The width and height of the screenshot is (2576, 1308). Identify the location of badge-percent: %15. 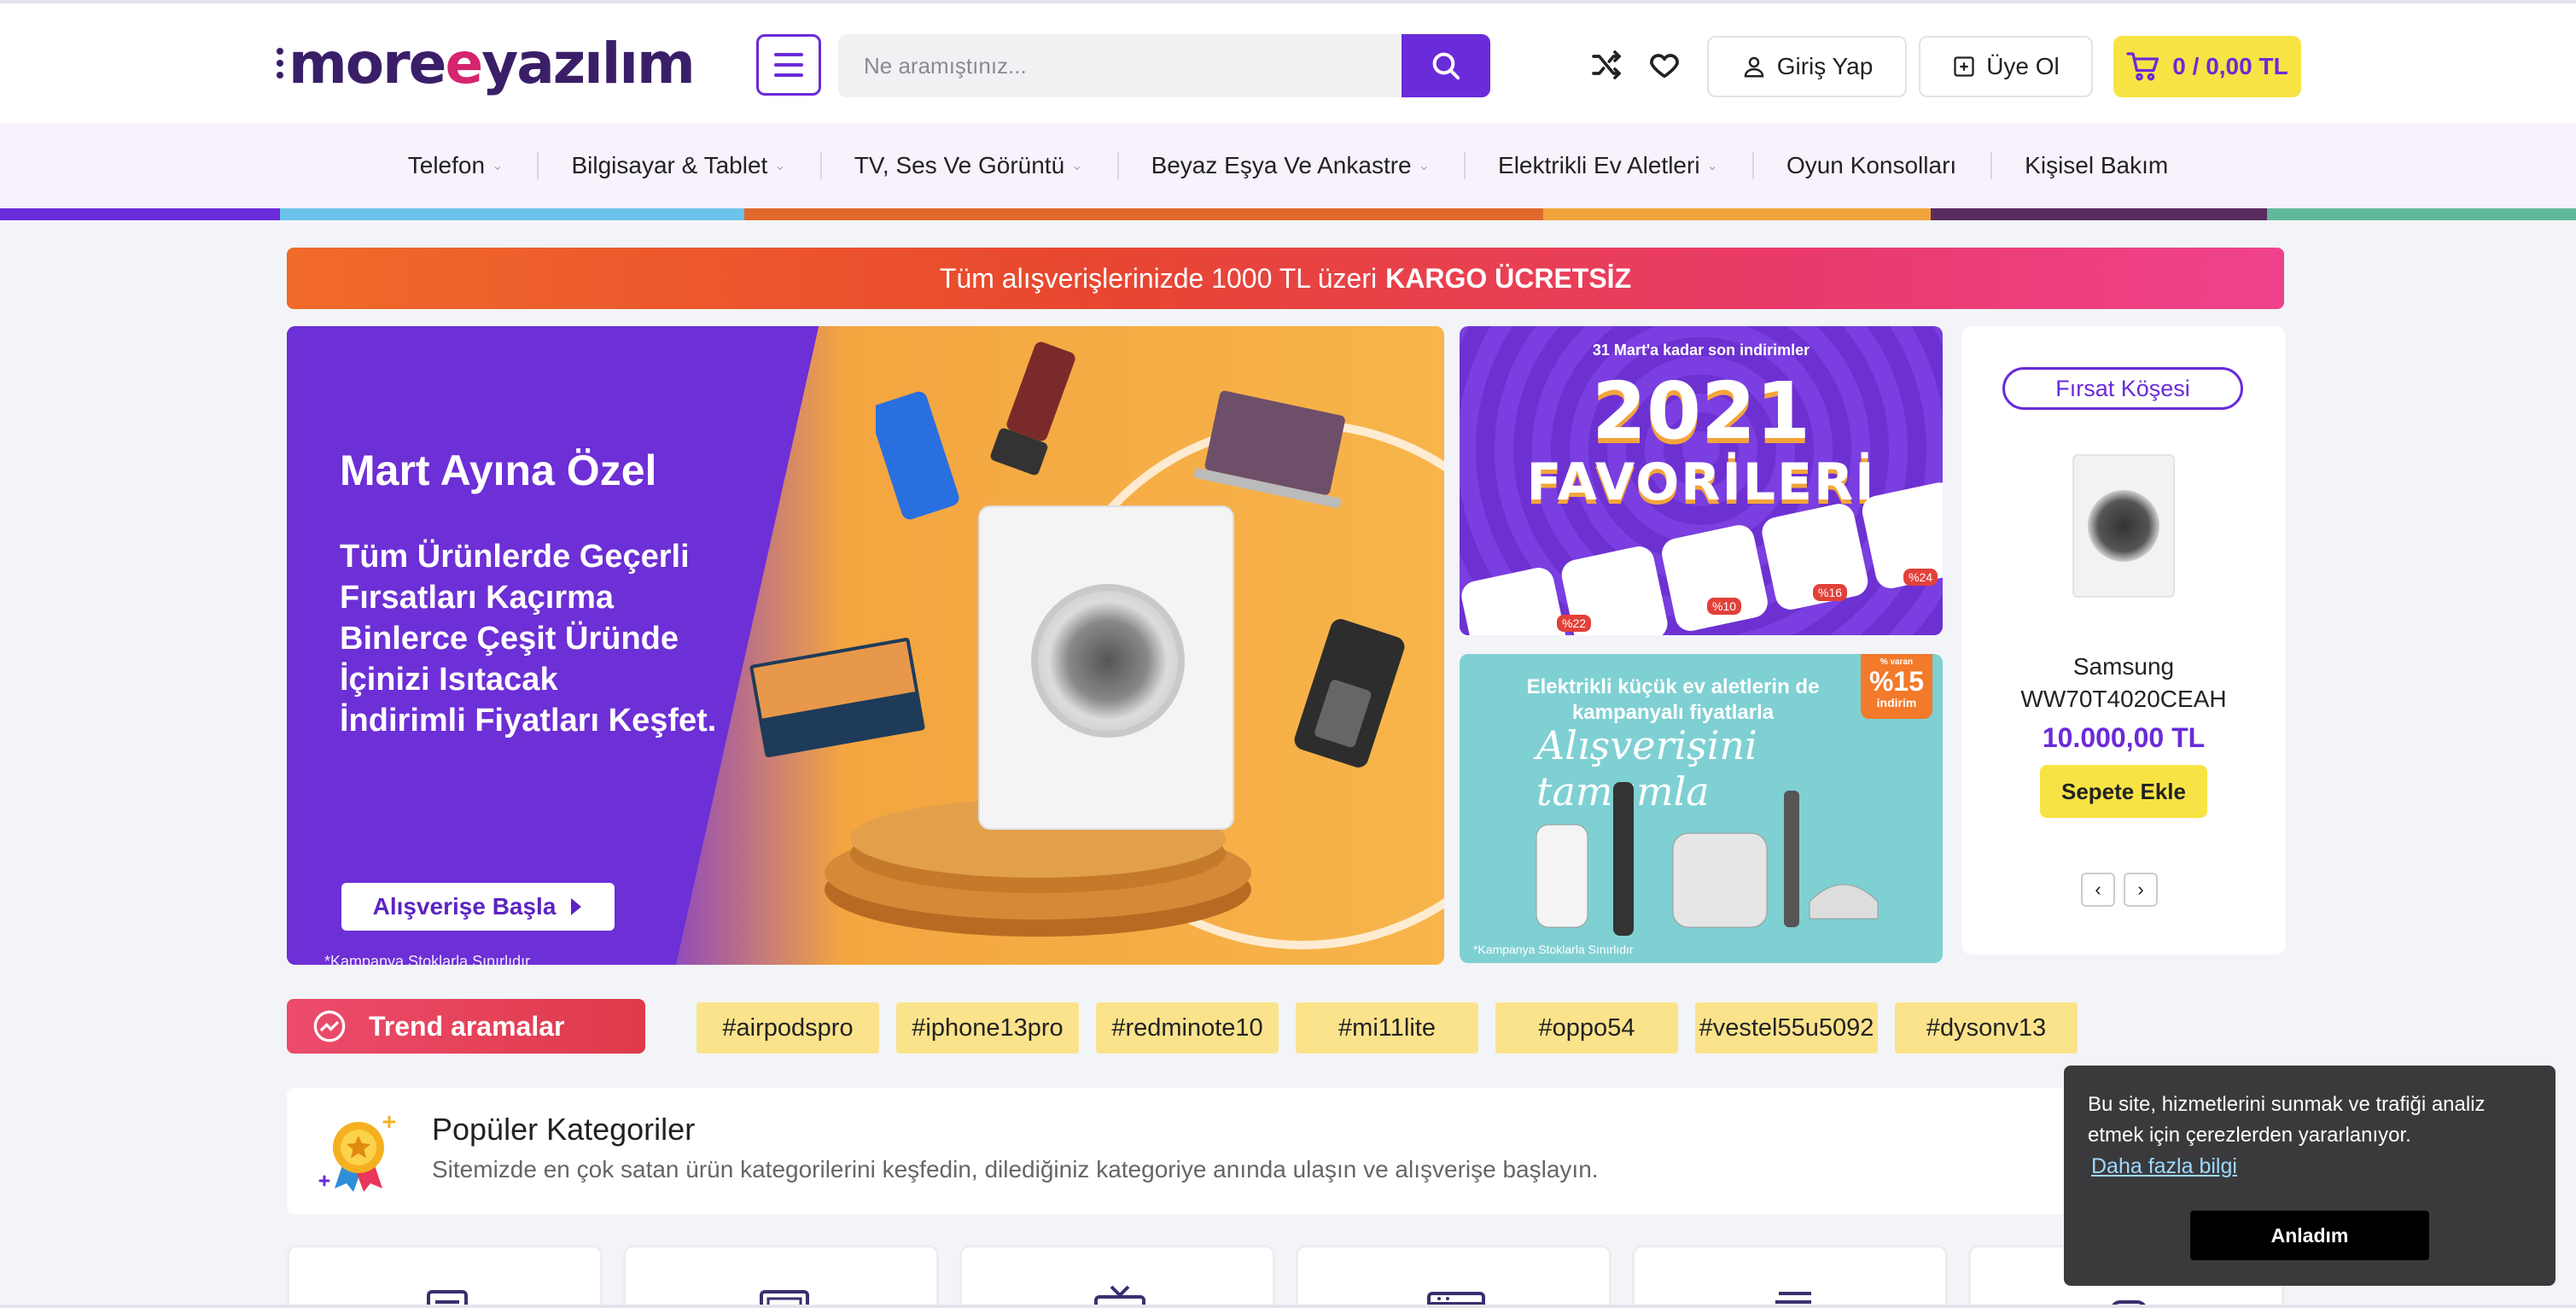
(1896, 681).